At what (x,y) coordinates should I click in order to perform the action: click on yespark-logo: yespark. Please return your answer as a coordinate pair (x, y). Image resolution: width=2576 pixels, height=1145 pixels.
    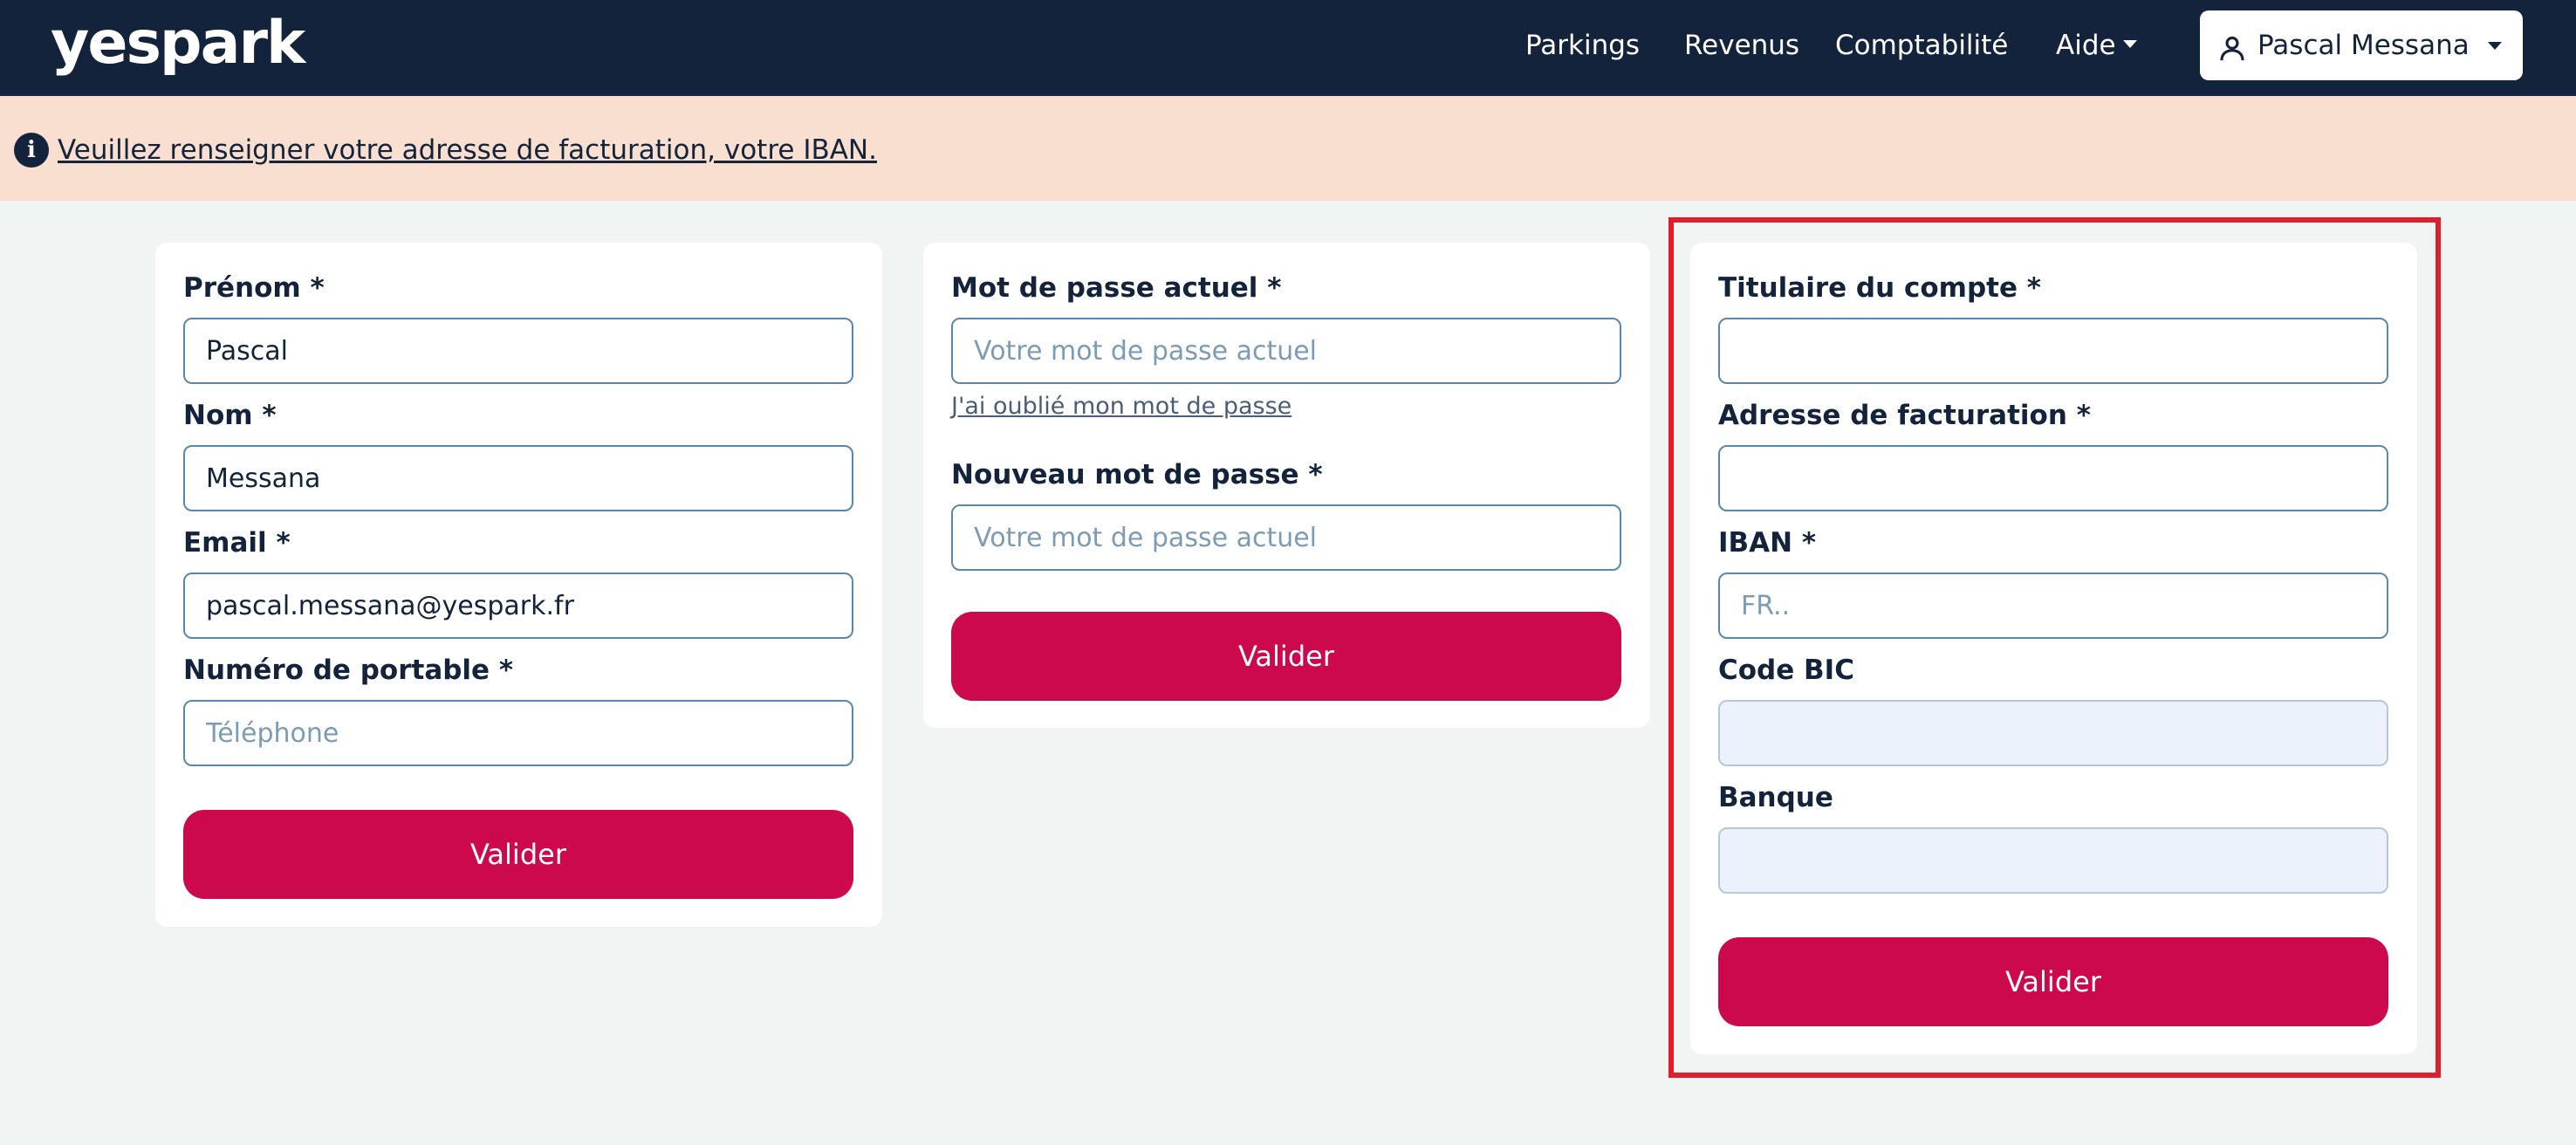
    Looking at the image, I should click on (178, 43).